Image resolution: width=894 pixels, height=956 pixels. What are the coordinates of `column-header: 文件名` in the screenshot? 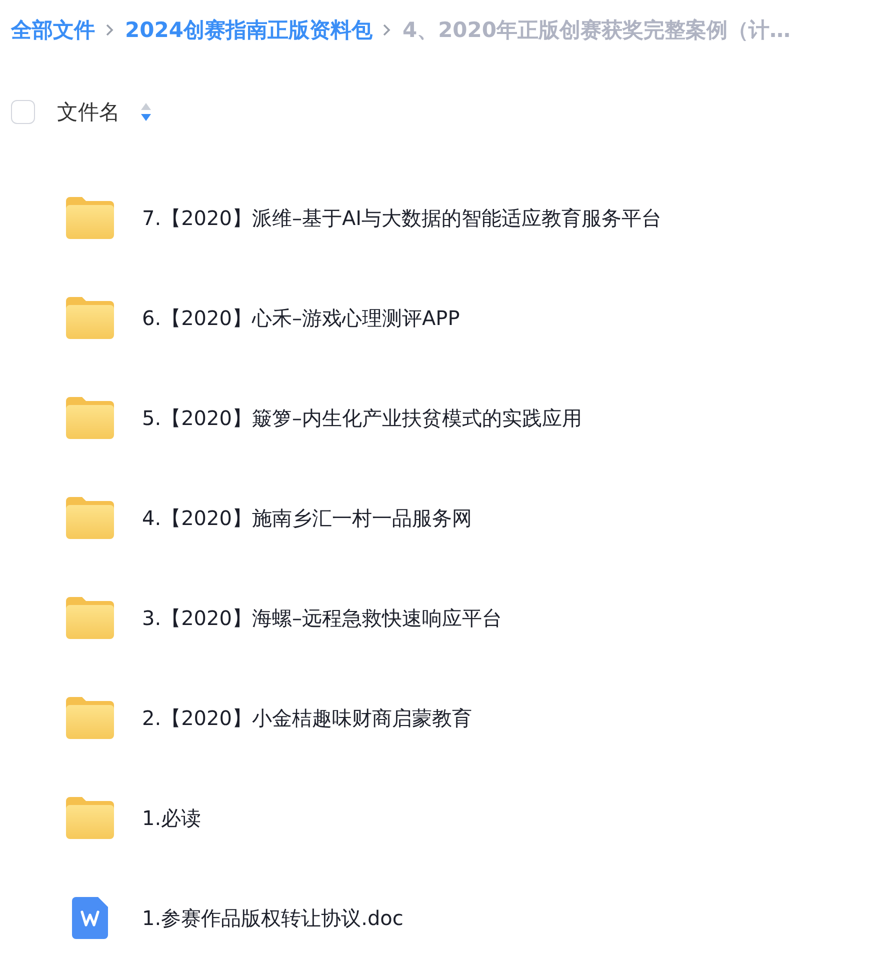 It's located at (88, 112).